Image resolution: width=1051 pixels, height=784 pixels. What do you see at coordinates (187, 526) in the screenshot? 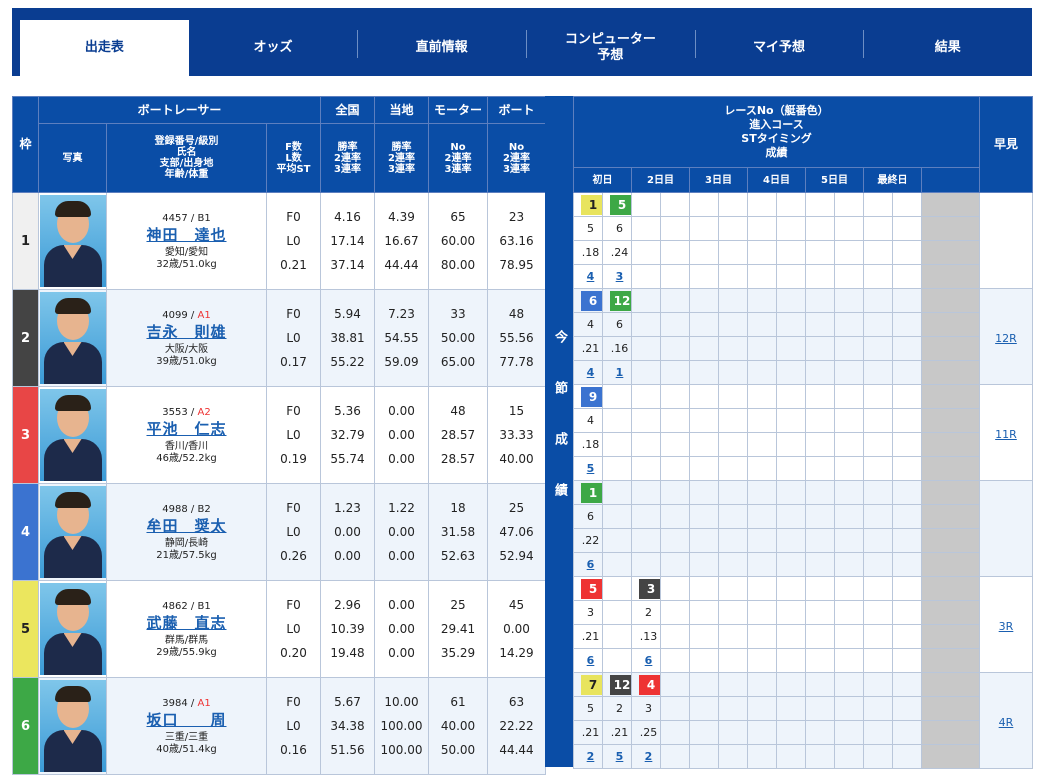
I see `racer-name-link: 牟田 奨太` at bounding box center [187, 526].